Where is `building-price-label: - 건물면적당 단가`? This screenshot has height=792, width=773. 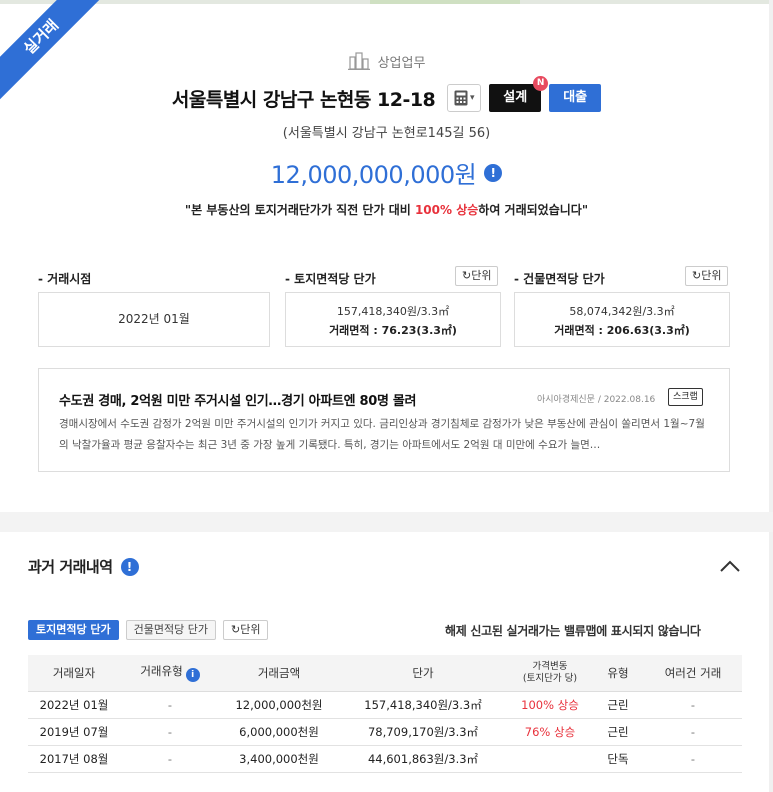
building-price-label: - 건물면적당 단가 is located at coordinates (559, 279).